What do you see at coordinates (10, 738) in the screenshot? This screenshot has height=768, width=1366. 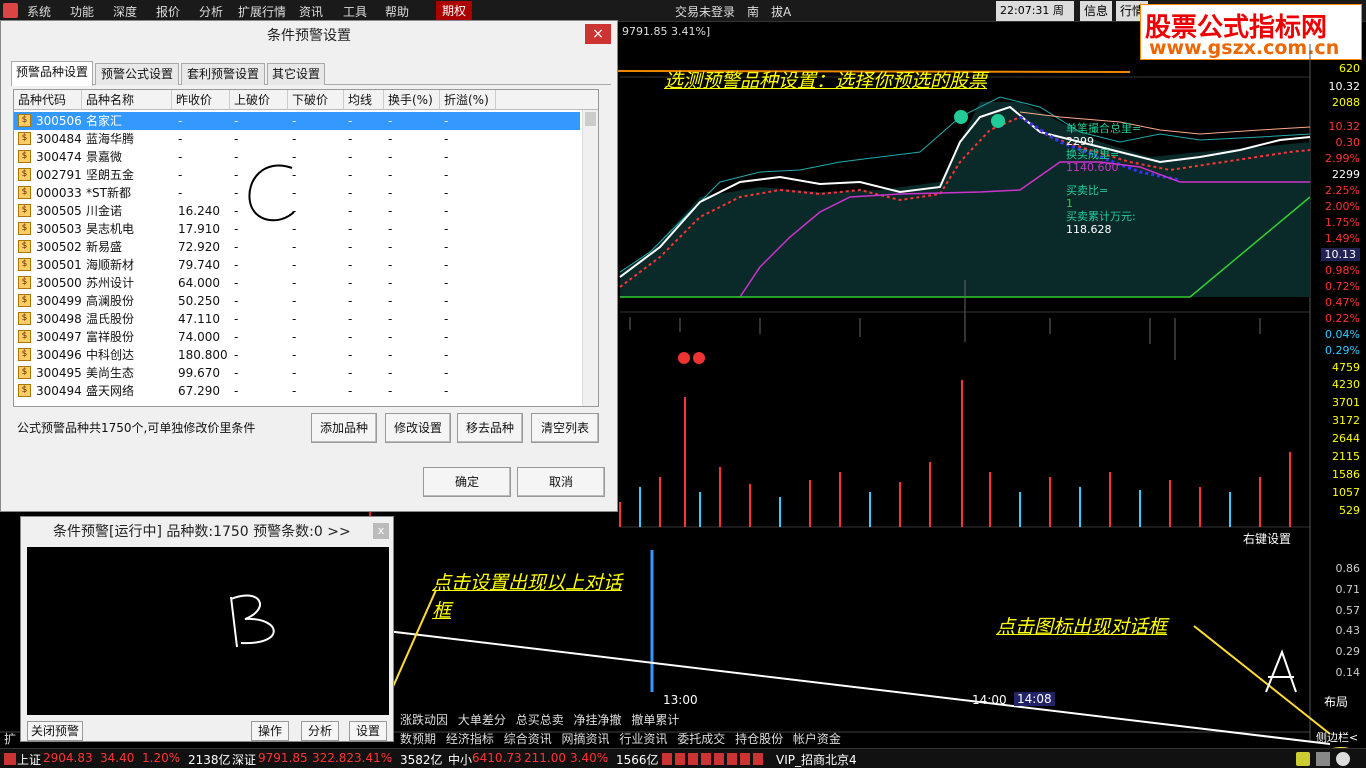 I see `left-nav-tab: 扩` at bounding box center [10, 738].